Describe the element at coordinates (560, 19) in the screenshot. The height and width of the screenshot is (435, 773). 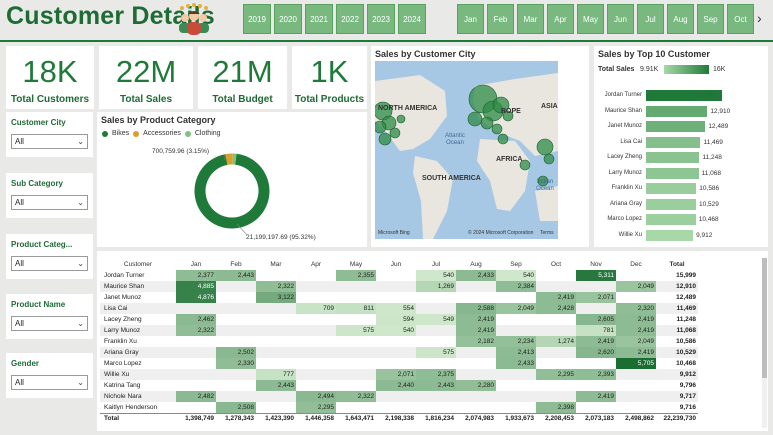
I see `month-button-apr: Apr` at that location.